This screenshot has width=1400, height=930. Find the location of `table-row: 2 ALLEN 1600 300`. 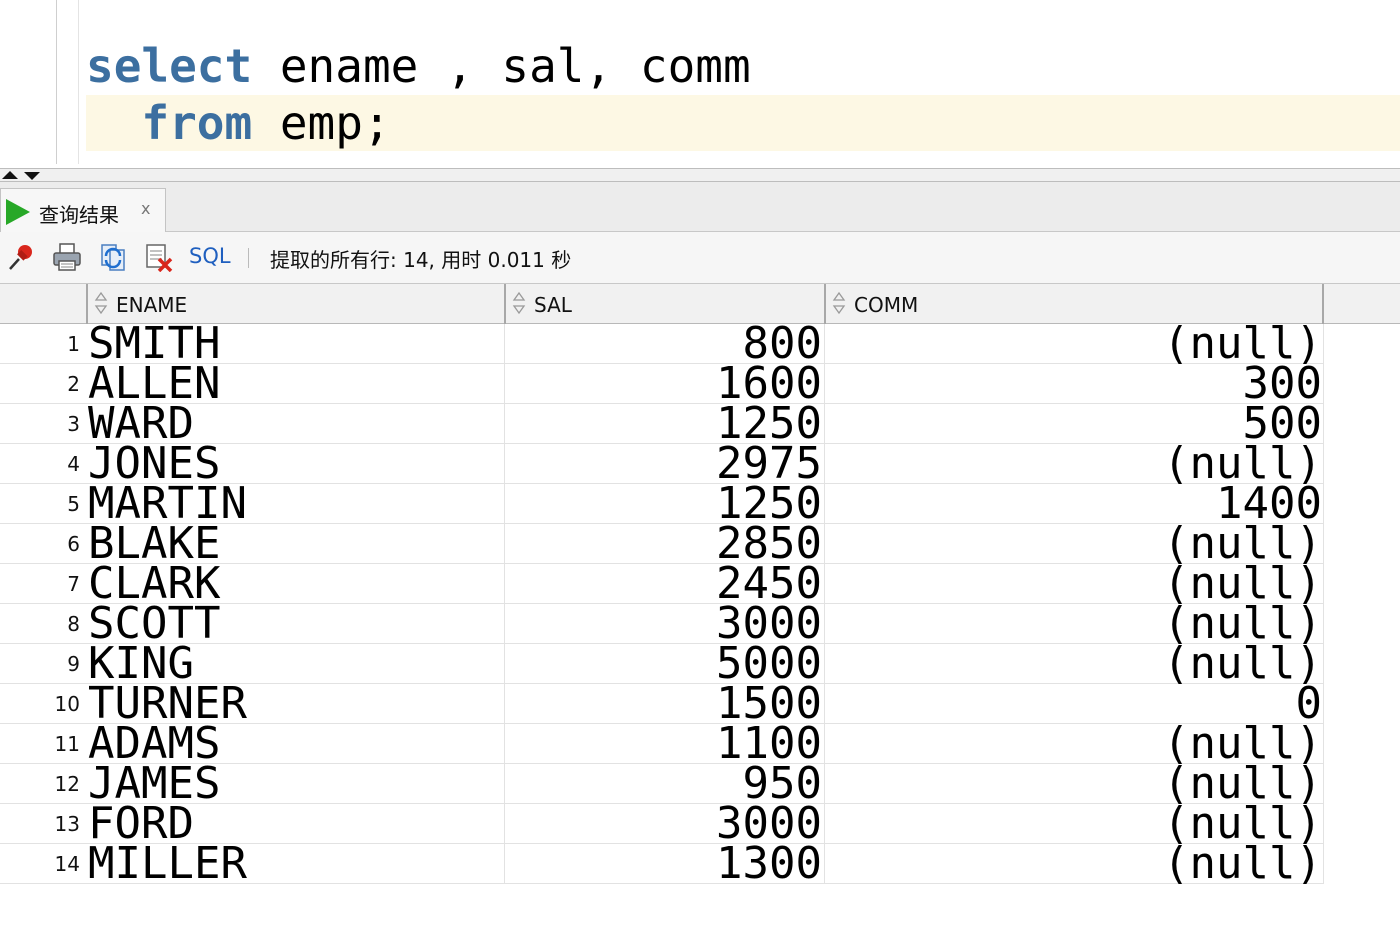

table-row: 2 ALLEN 1600 300 is located at coordinates (662, 384).